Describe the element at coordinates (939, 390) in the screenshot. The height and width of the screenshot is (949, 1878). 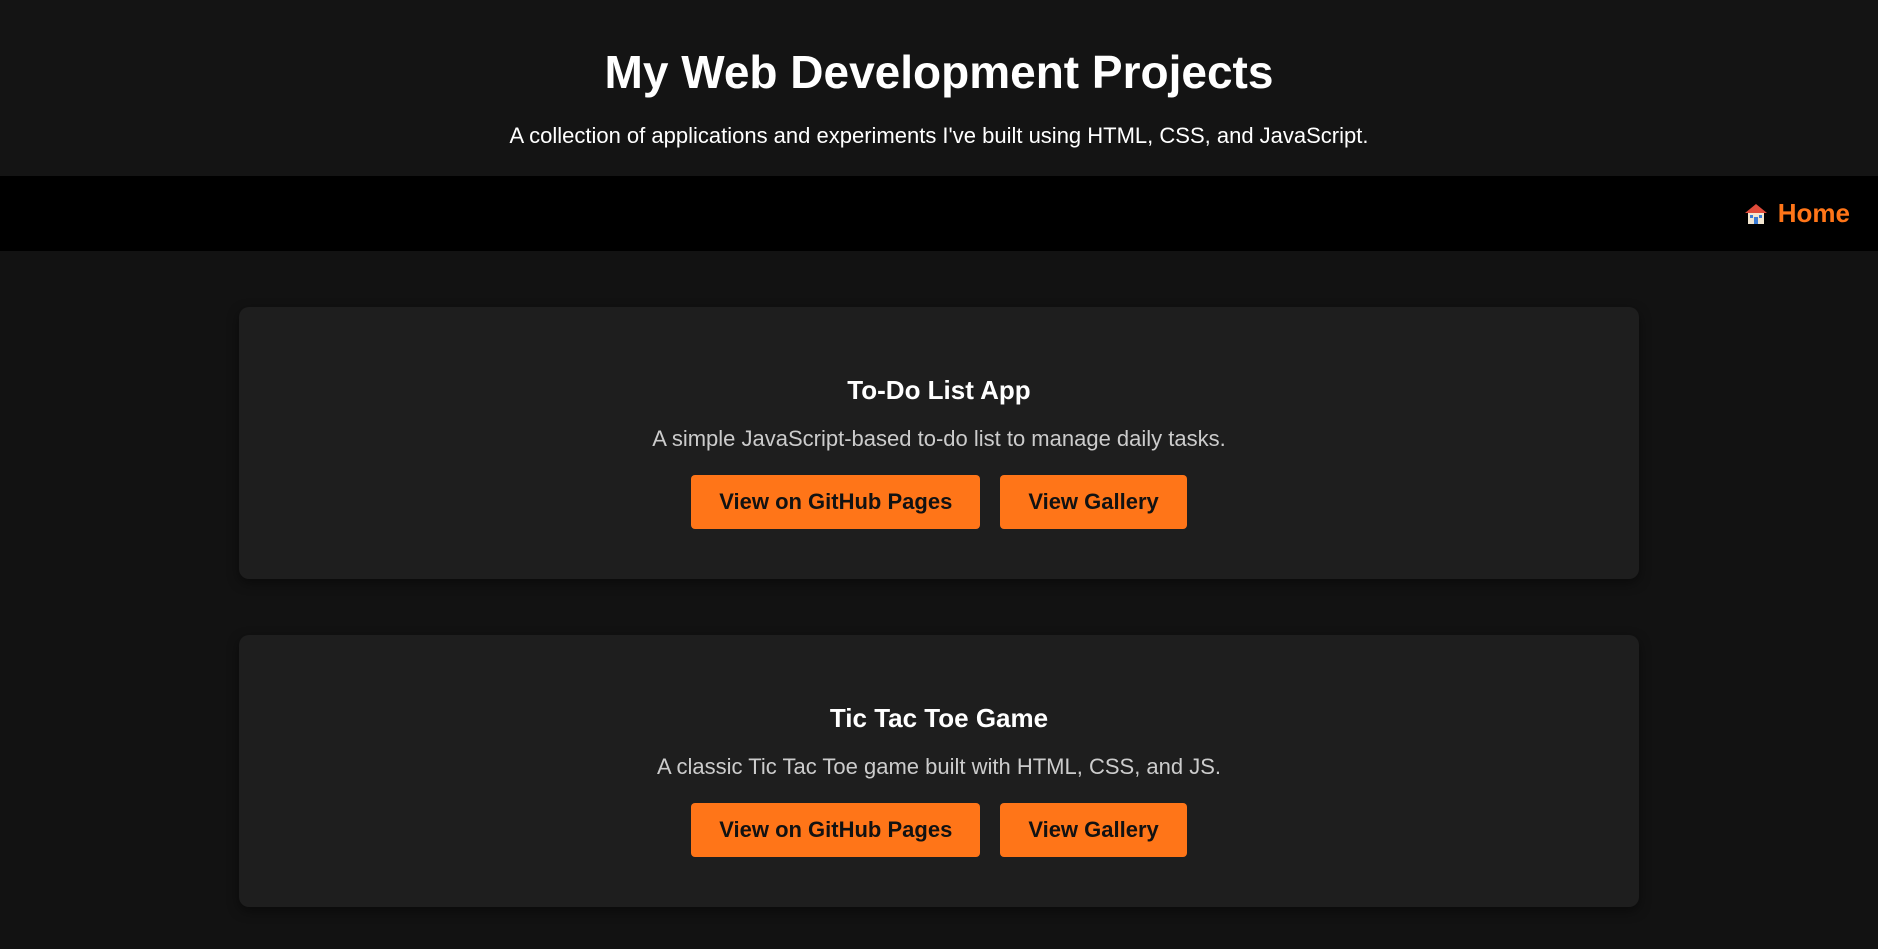
I see `project-title: To-Do List App` at that location.